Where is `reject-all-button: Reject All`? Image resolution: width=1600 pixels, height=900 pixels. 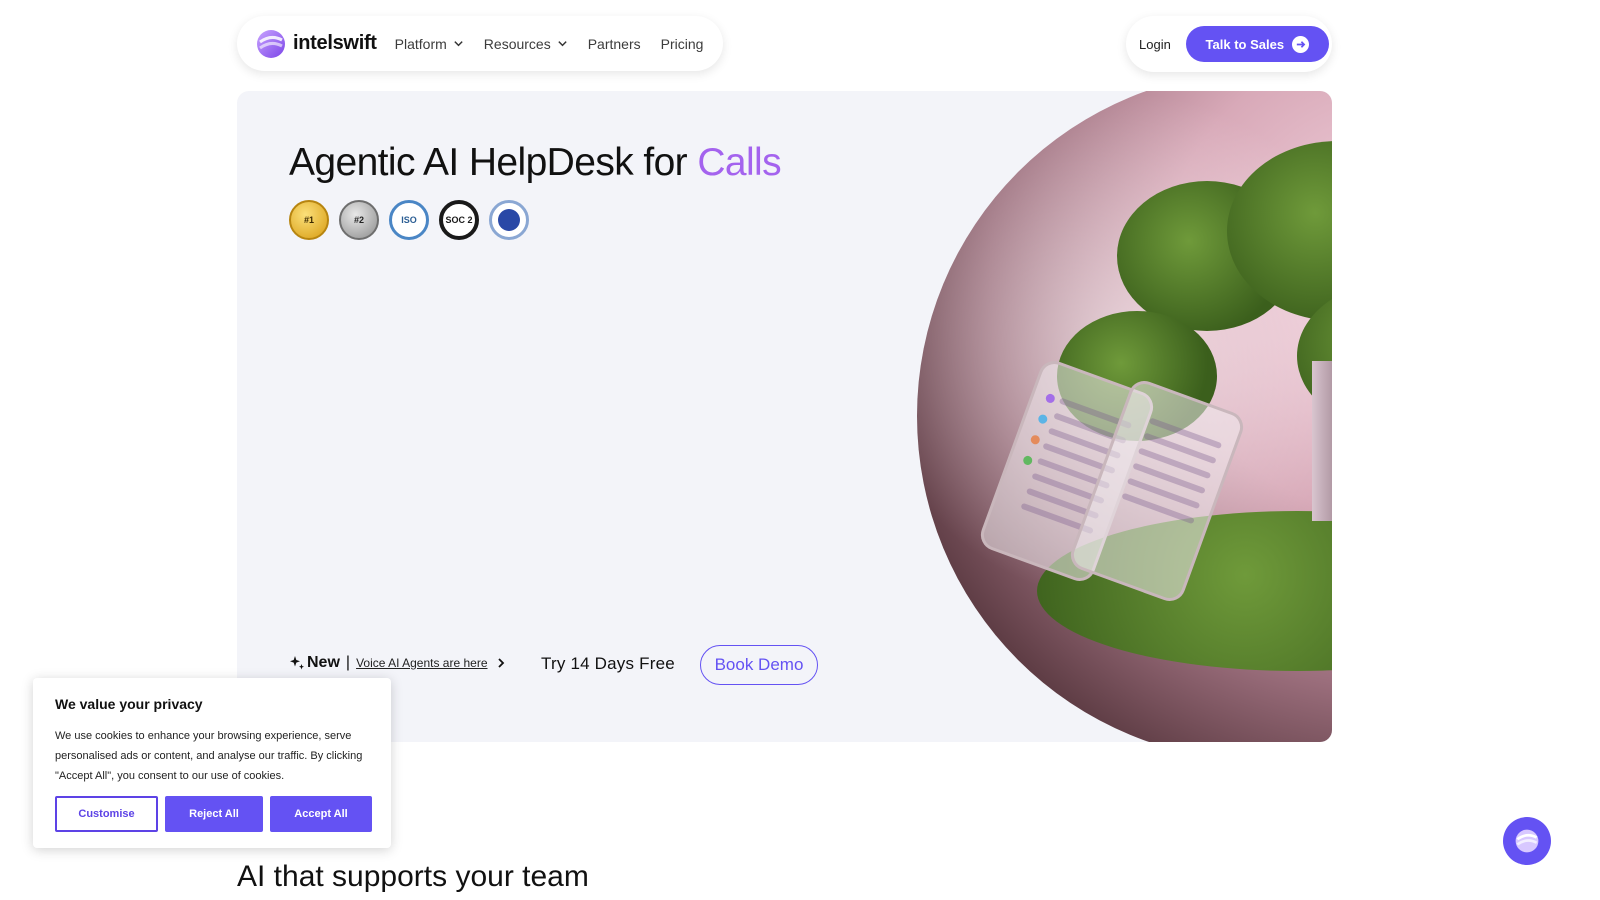 reject-all-button: Reject All is located at coordinates (214, 814).